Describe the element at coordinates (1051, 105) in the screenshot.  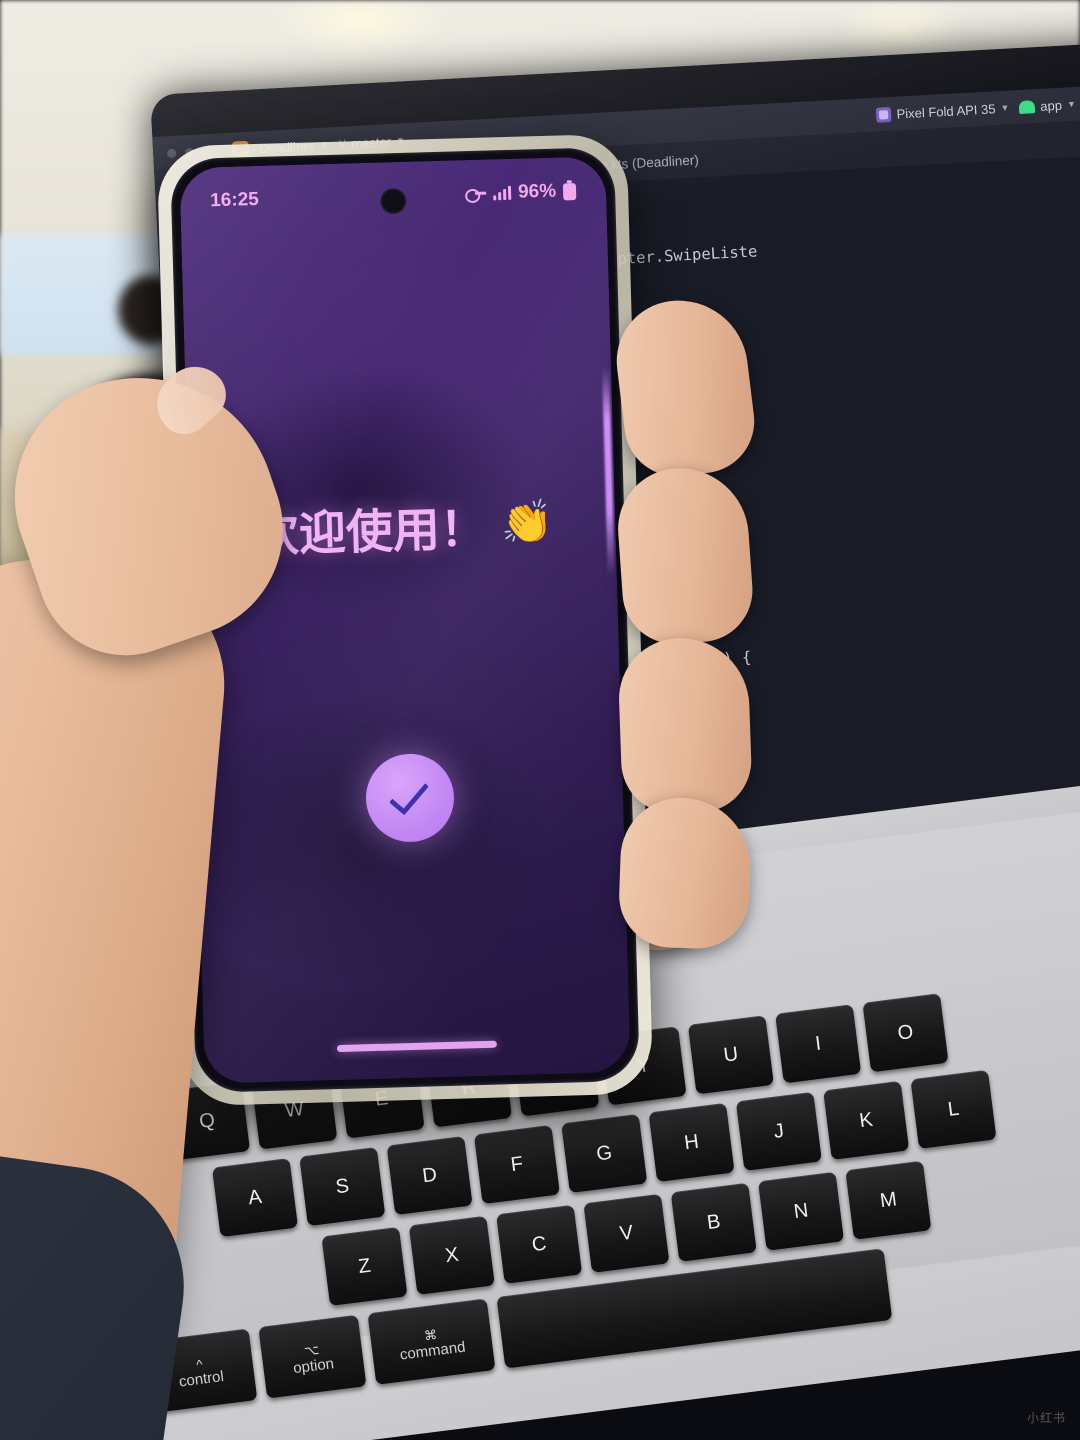
I see `run-config-label: app` at that location.